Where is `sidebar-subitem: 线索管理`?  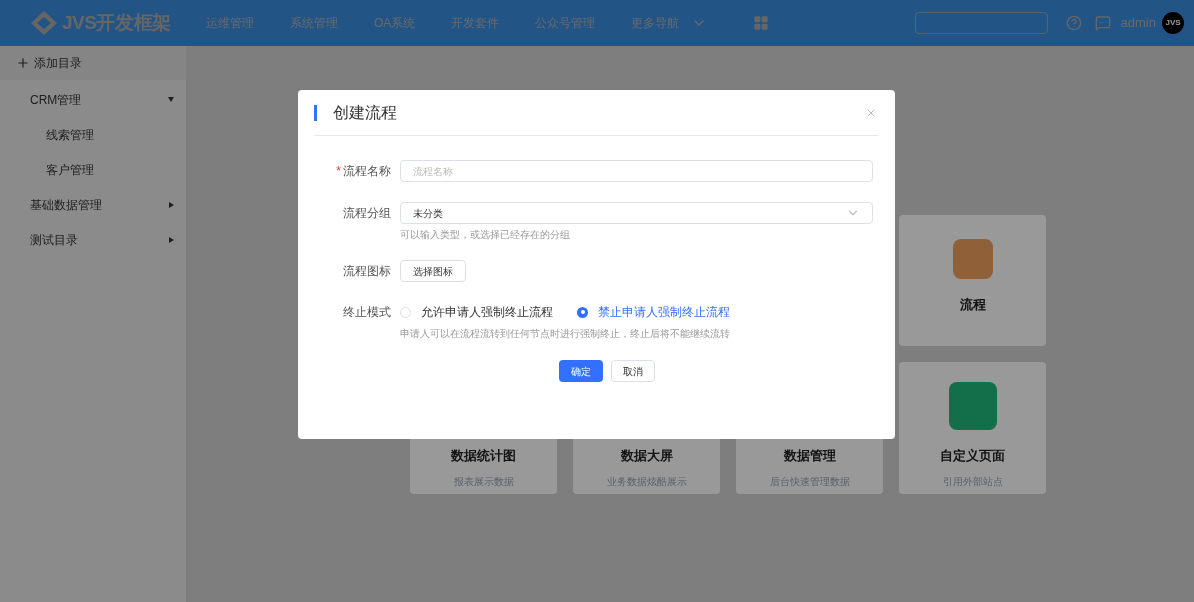 sidebar-subitem: 线索管理 is located at coordinates (93, 134).